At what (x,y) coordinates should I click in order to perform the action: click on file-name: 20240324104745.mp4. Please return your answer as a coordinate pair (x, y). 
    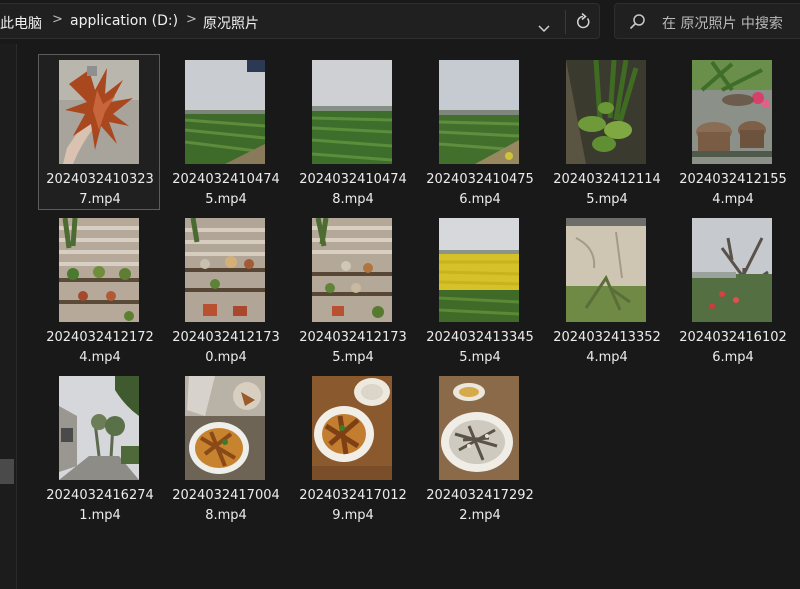
    Looking at the image, I should click on (226, 189).